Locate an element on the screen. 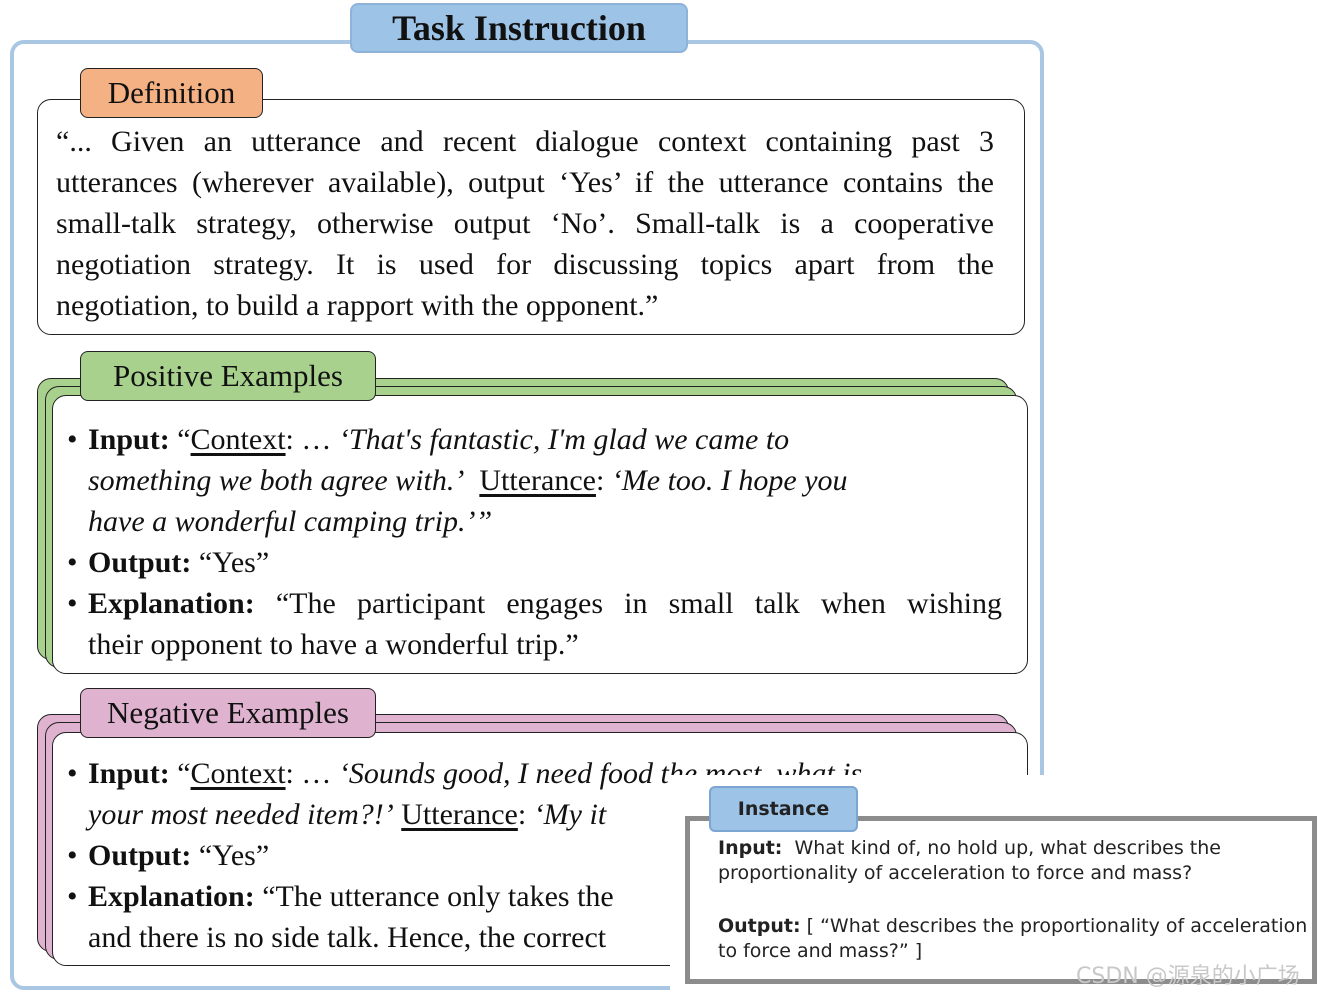 This screenshot has width=1330, height=998. negative-context-label: Context is located at coordinates (238, 773).